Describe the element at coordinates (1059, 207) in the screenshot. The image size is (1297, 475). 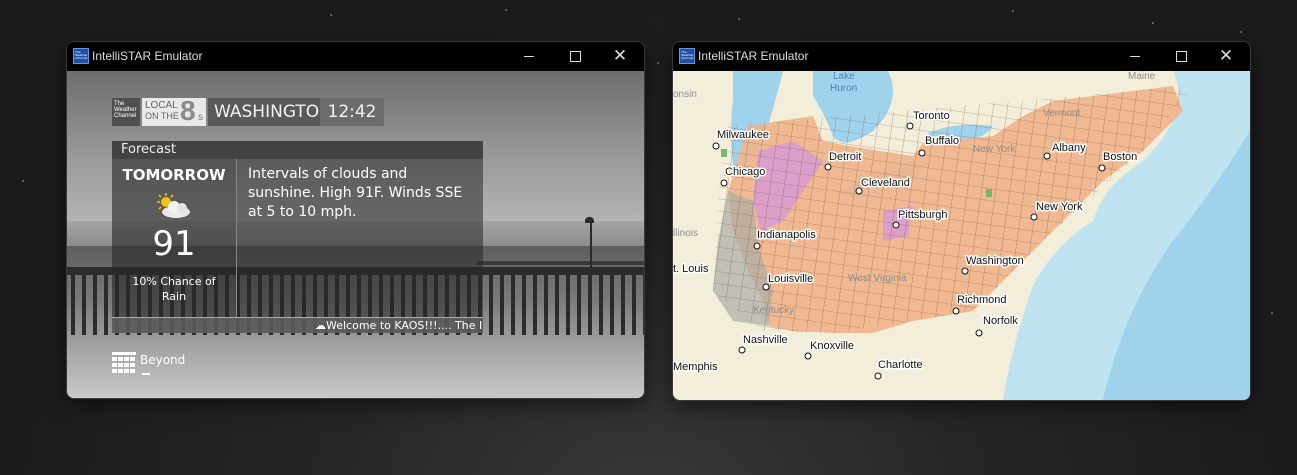
I see `city-label: New York` at that location.